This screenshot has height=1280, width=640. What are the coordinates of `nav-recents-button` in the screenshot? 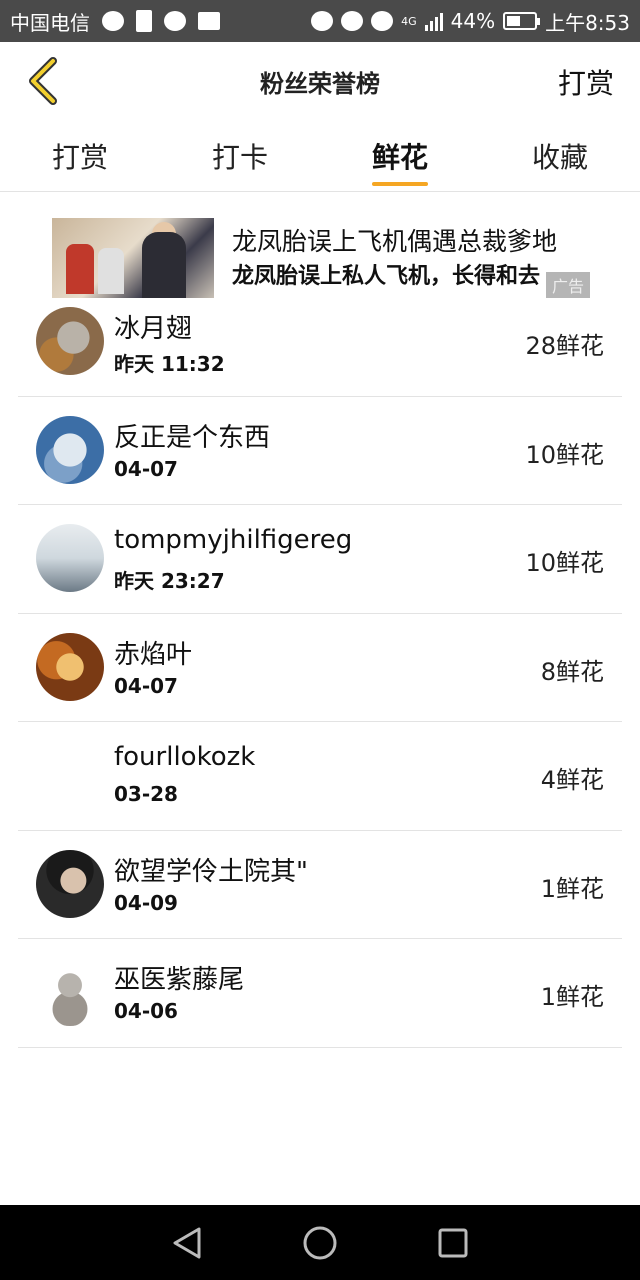 It's located at (453, 1243).